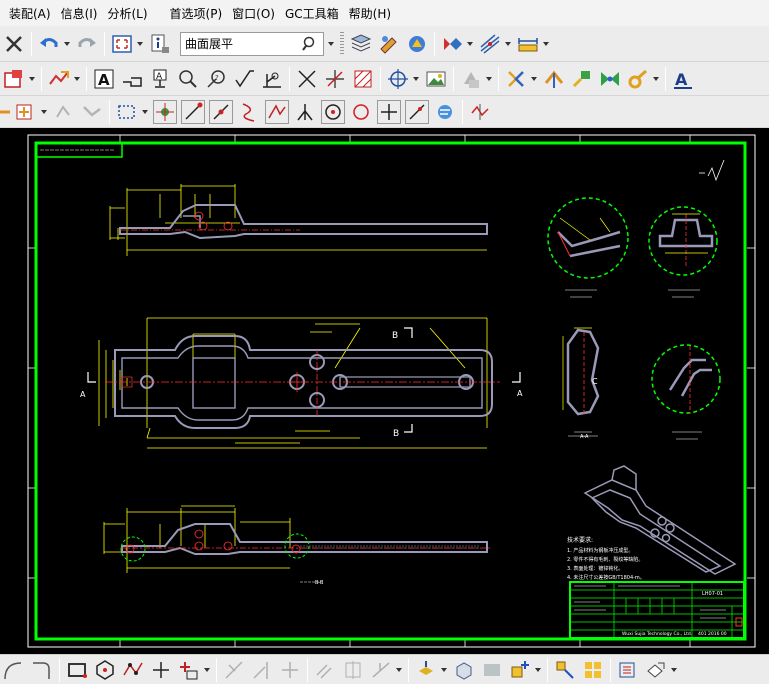 The height and width of the screenshot is (684, 769). Describe the element at coordinates (307, 79) in the screenshot. I see `intersection-symbol-icon` at that location.